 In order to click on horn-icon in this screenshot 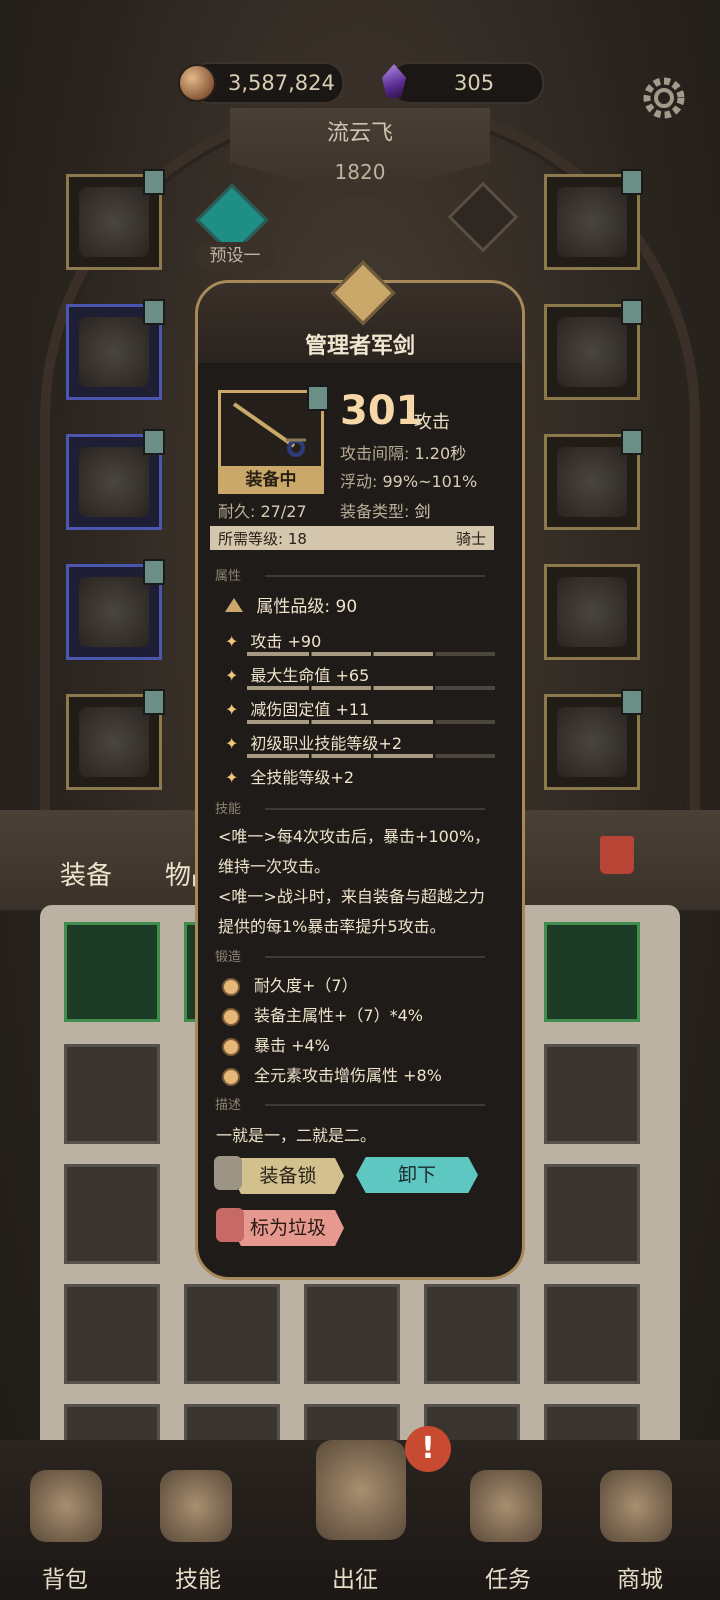, I will do `click(506, 1506)`.